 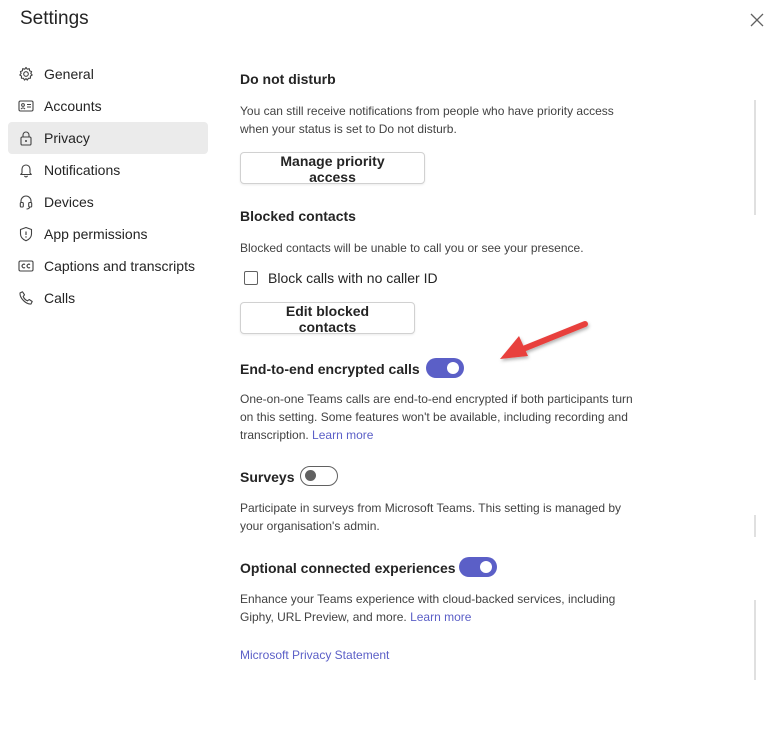 I want to click on sidebar-item-notifications: Notifications, so click(x=108, y=170).